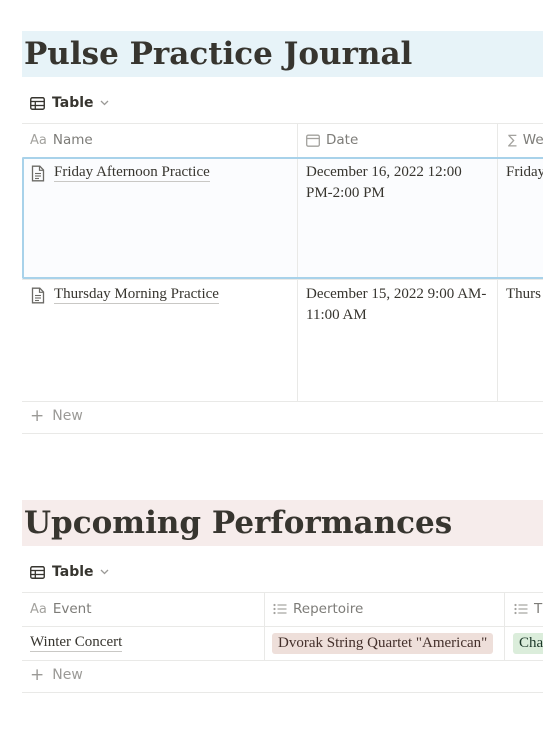 The image size is (543, 739). I want to click on row-weekday: Friday, so click(524, 172).